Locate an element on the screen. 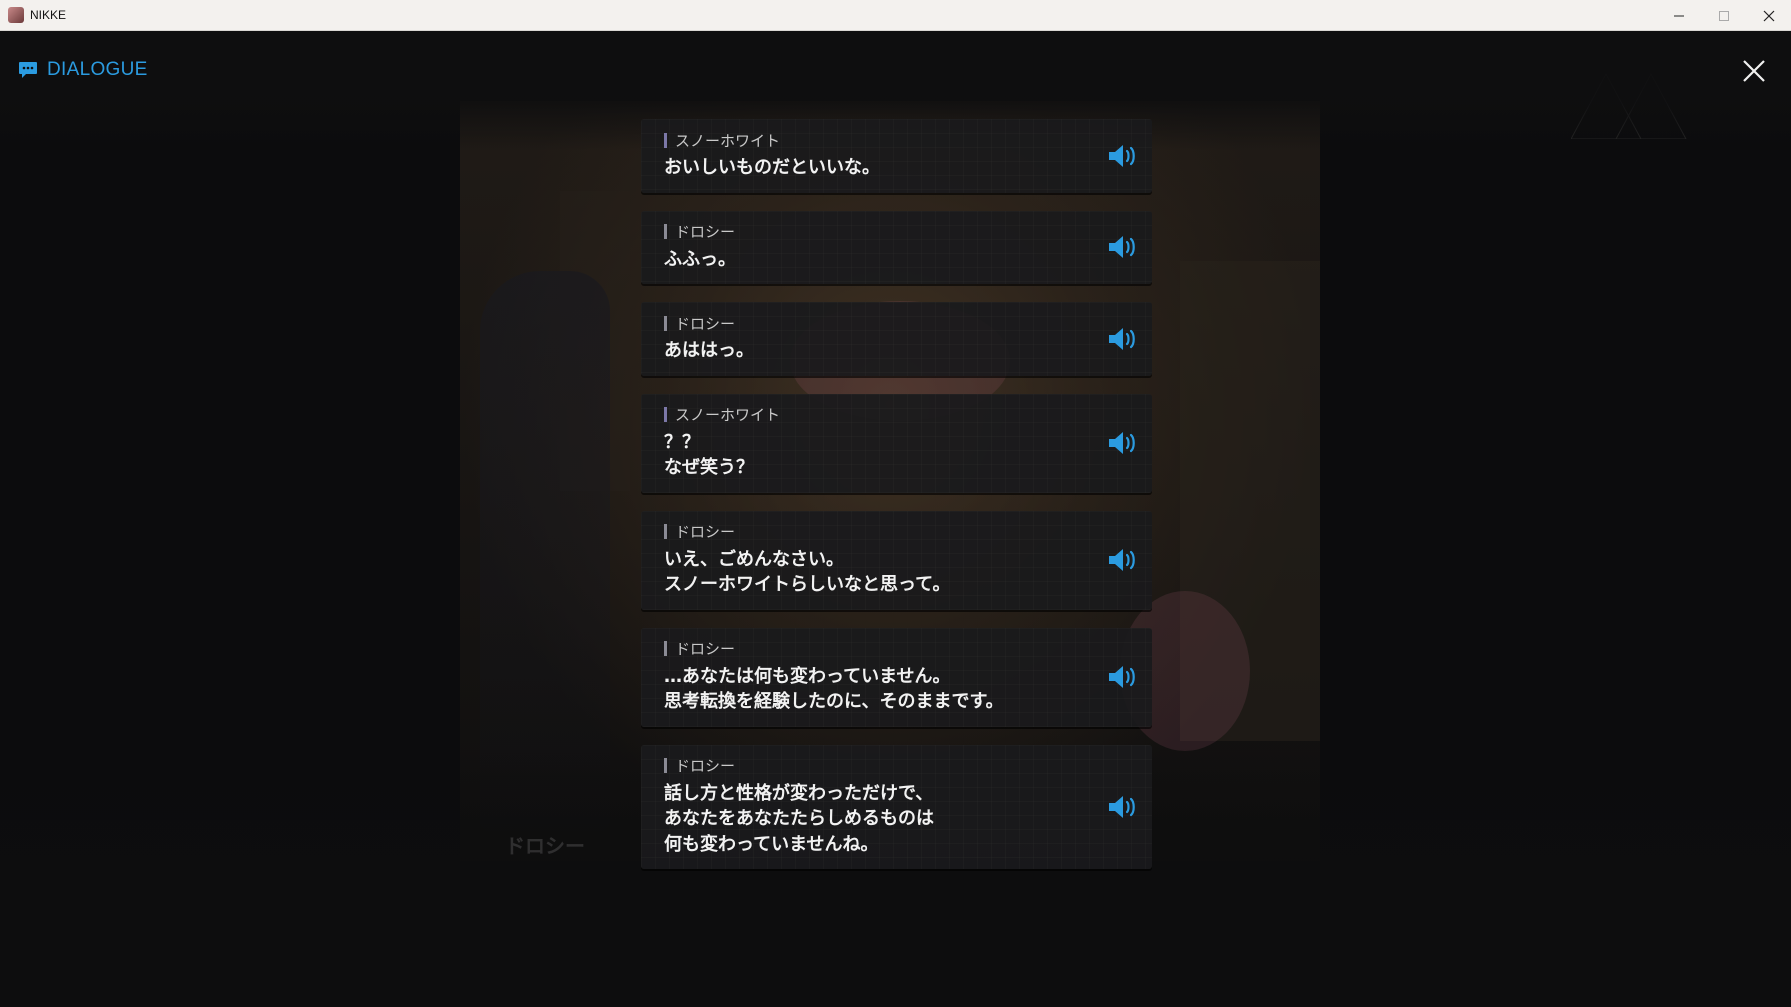 The image size is (1791, 1007). dialogue-line: おいしいものだといいな。 is located at coordinates (772, 167).